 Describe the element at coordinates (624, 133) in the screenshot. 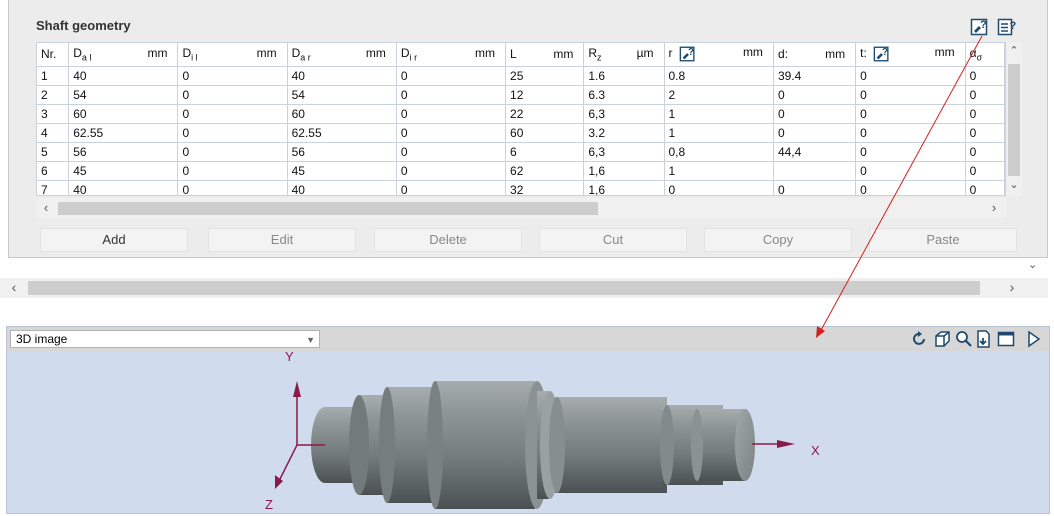

I see `table-cell: 3.2` at that location.